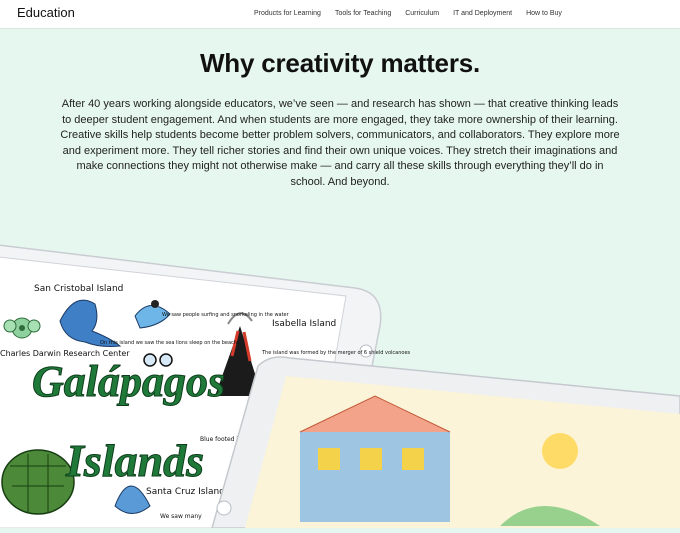 The width and height of the screenshot is (680, 533). What do you see at coordinates (65, 353) in the screenshot?
I see `label-charles: Charles Darwin Research Center` at bounding box center [65, 353].